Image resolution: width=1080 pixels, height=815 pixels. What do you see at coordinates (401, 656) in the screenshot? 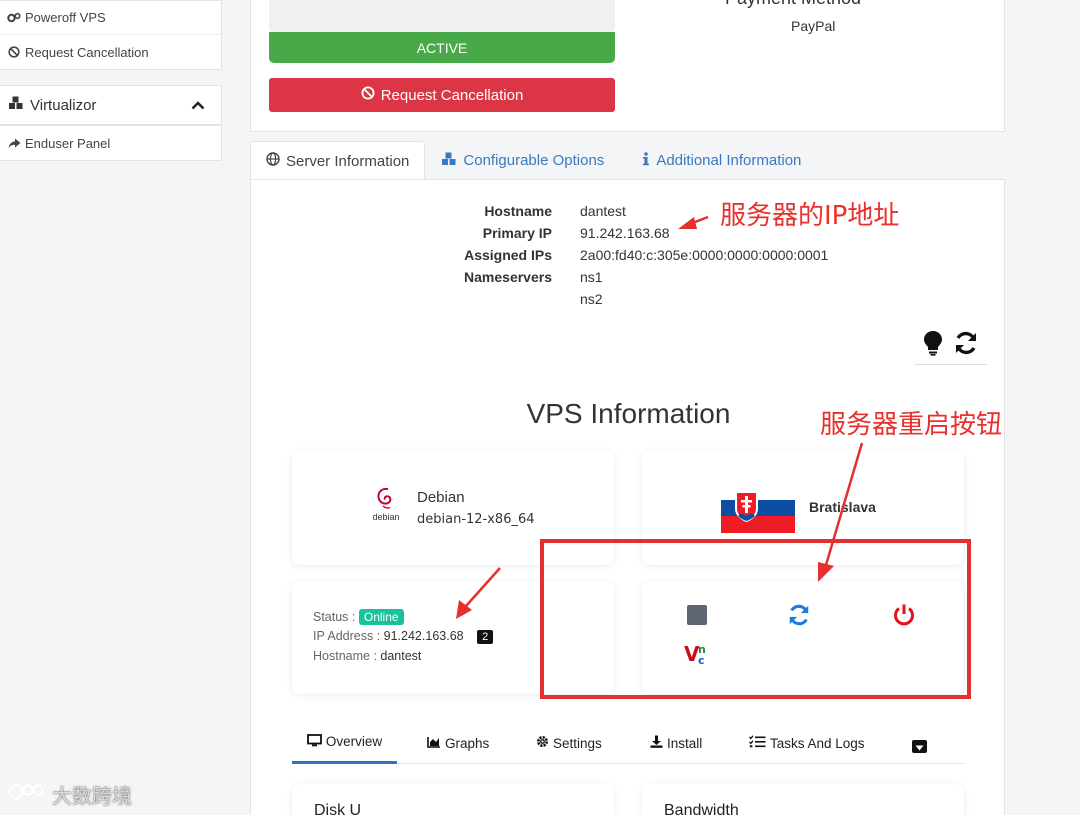
I see `hostname-value: dantest` at bounding box center [401, 656].